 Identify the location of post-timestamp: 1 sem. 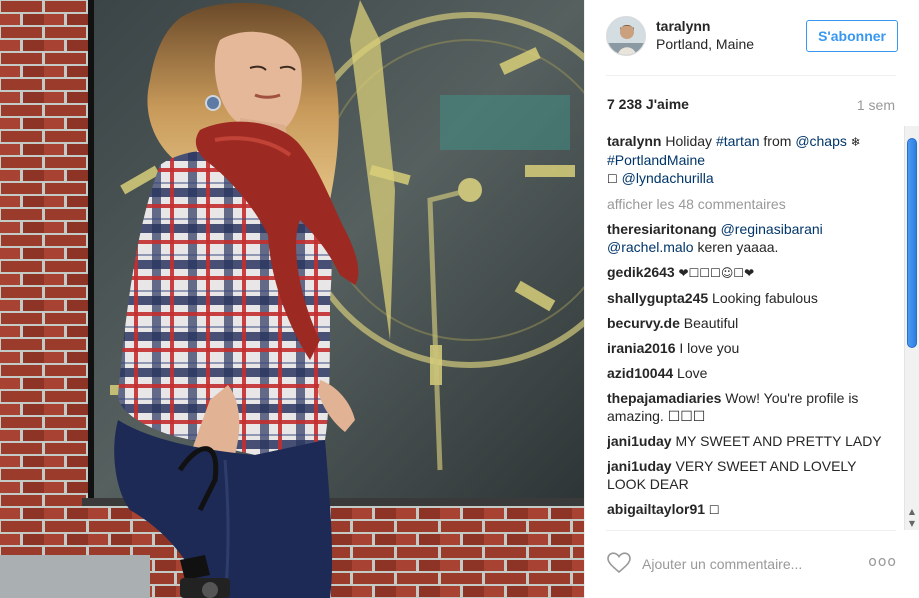
(876, 105).